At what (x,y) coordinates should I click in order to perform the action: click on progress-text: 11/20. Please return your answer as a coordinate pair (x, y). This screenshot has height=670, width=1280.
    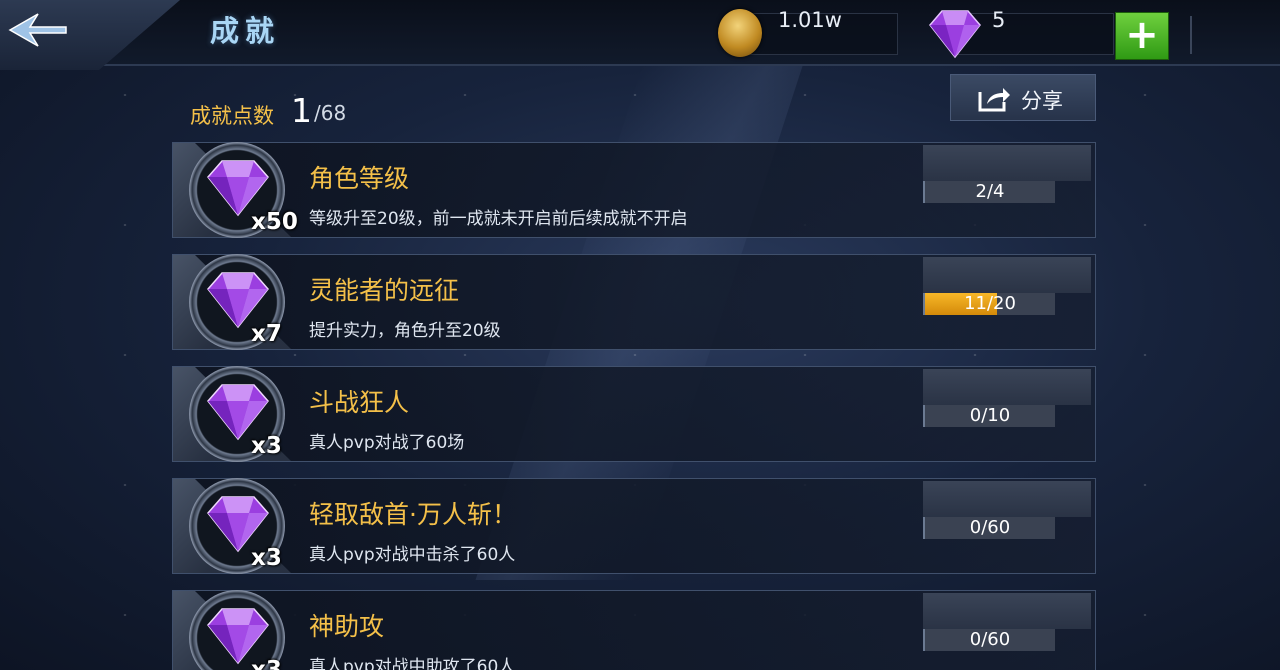
    Looking at the image, I should click on (990, 303).